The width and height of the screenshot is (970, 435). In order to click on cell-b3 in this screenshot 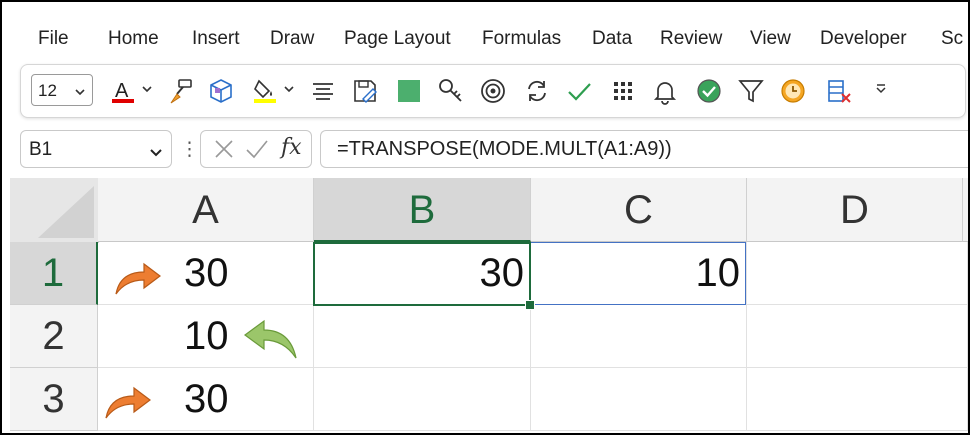, I will do `click(422, 399)`.